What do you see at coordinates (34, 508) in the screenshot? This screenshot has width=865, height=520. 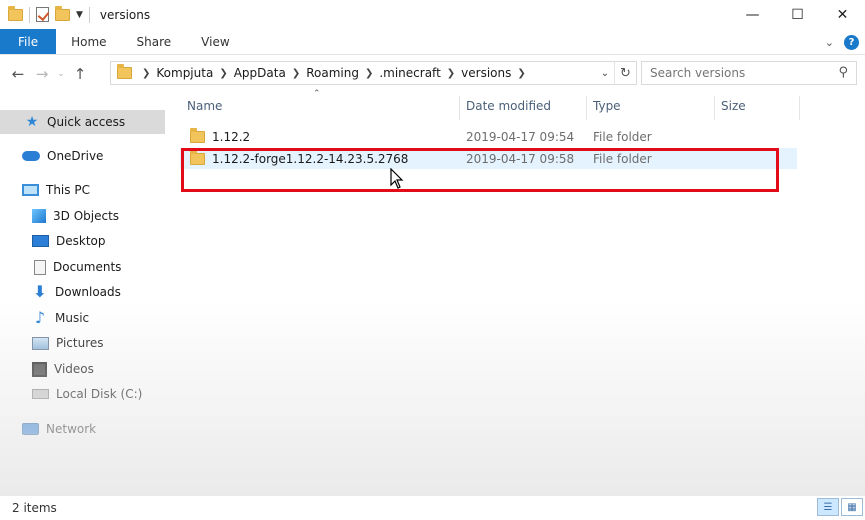 I see `item-count: 2 items` at bounding box center [34, 508].